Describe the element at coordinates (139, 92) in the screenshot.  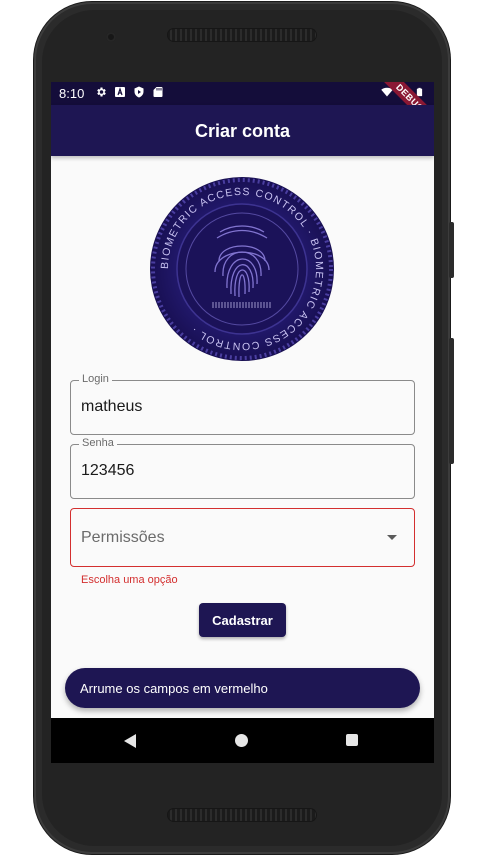
I see `shield-play-icon` at that location.